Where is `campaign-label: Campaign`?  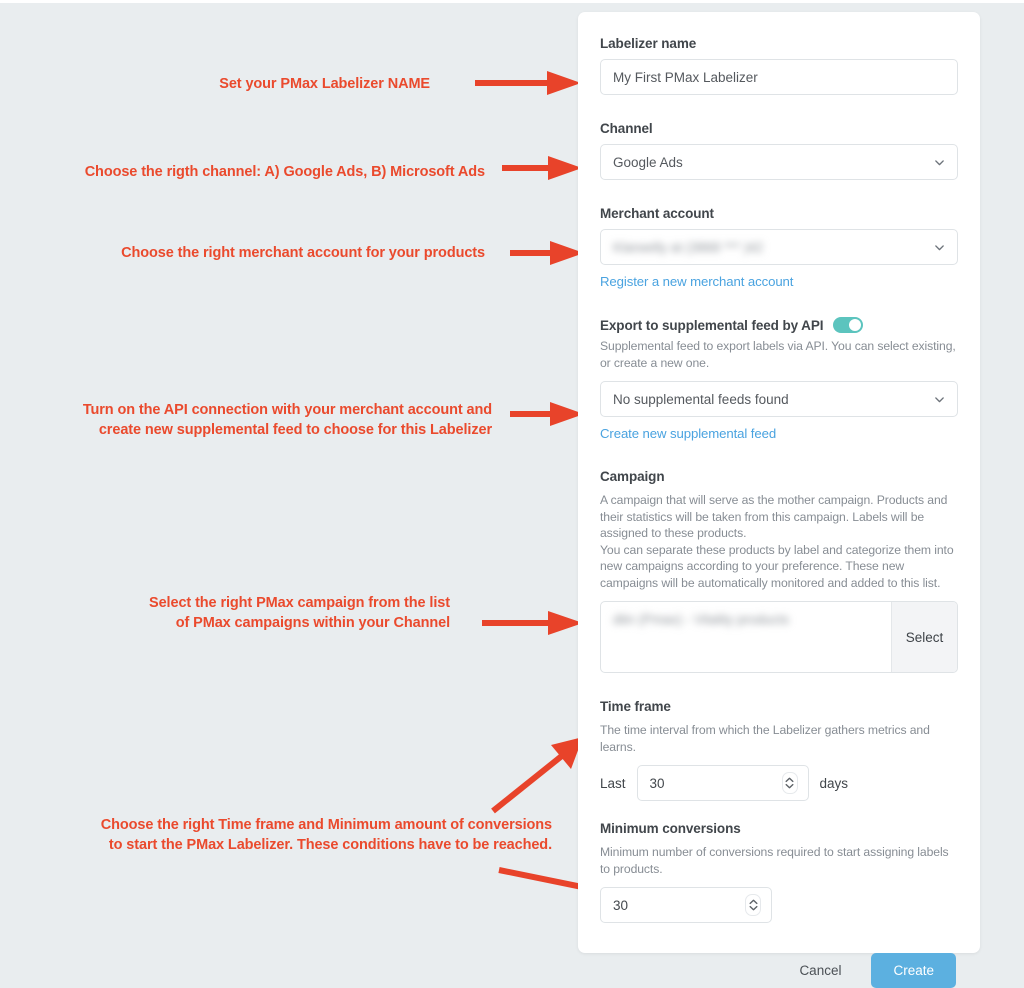
campaign-label: Campaign is located at coordinates (632, 476).